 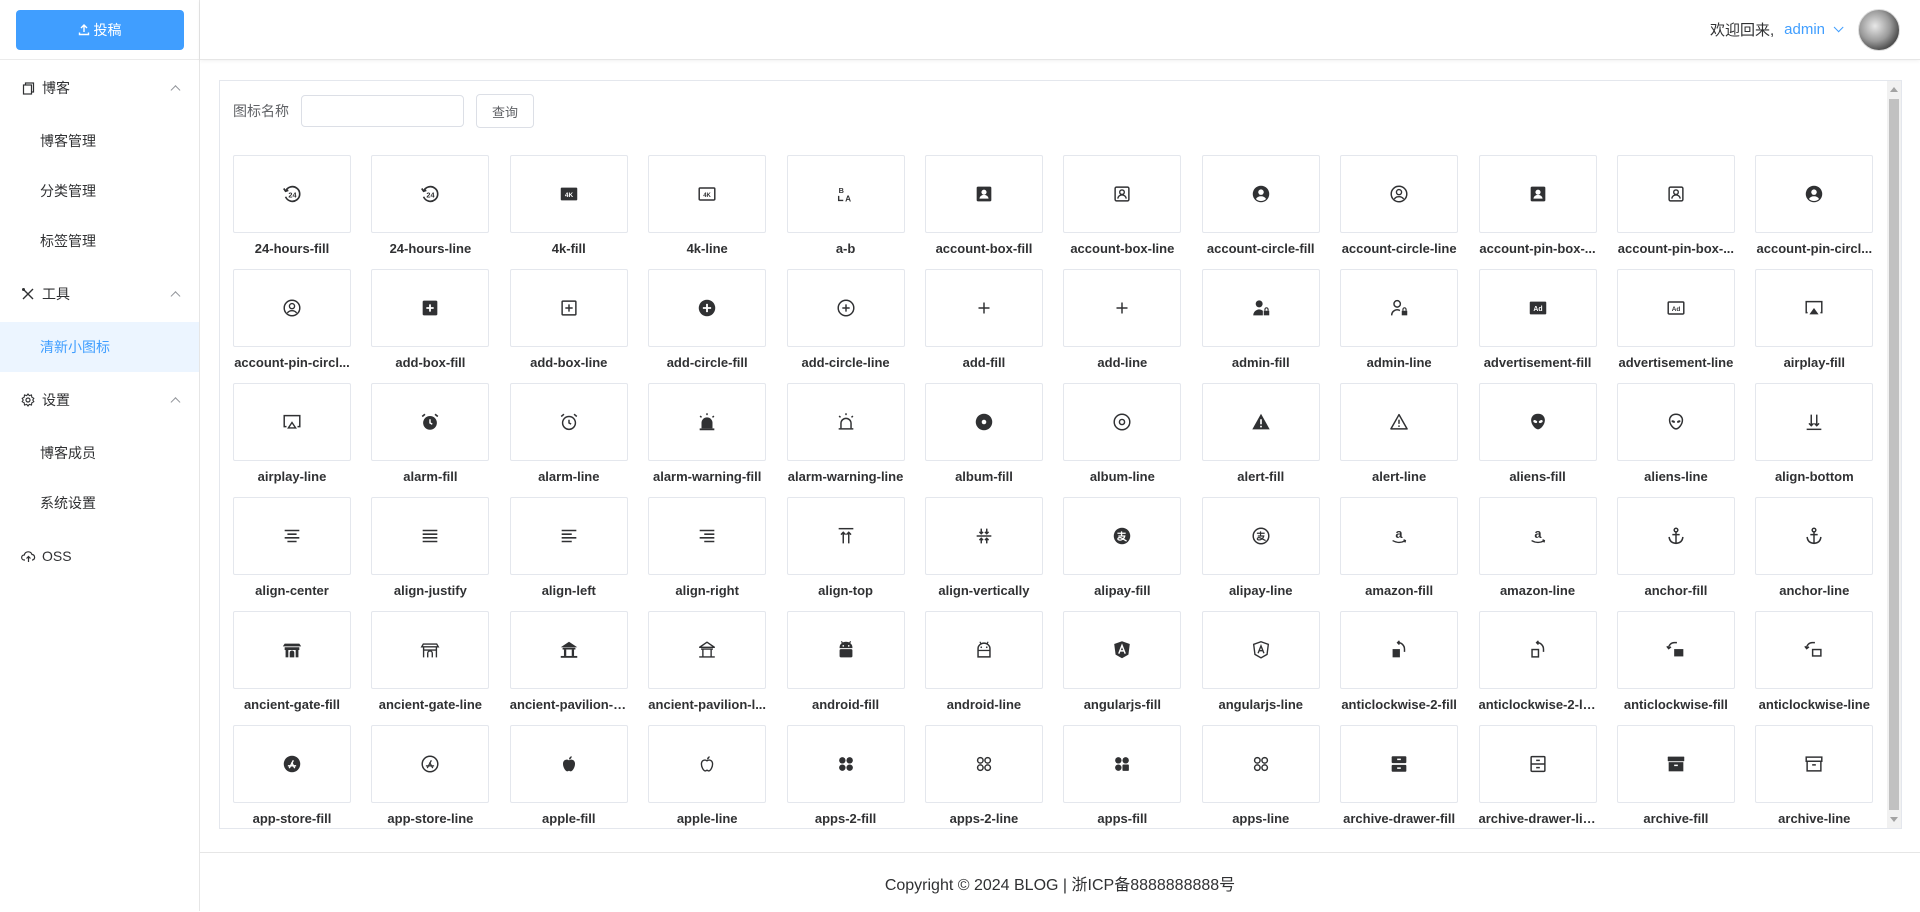 I want to click on publish-button: 投稿, so click(x=99, y=29).